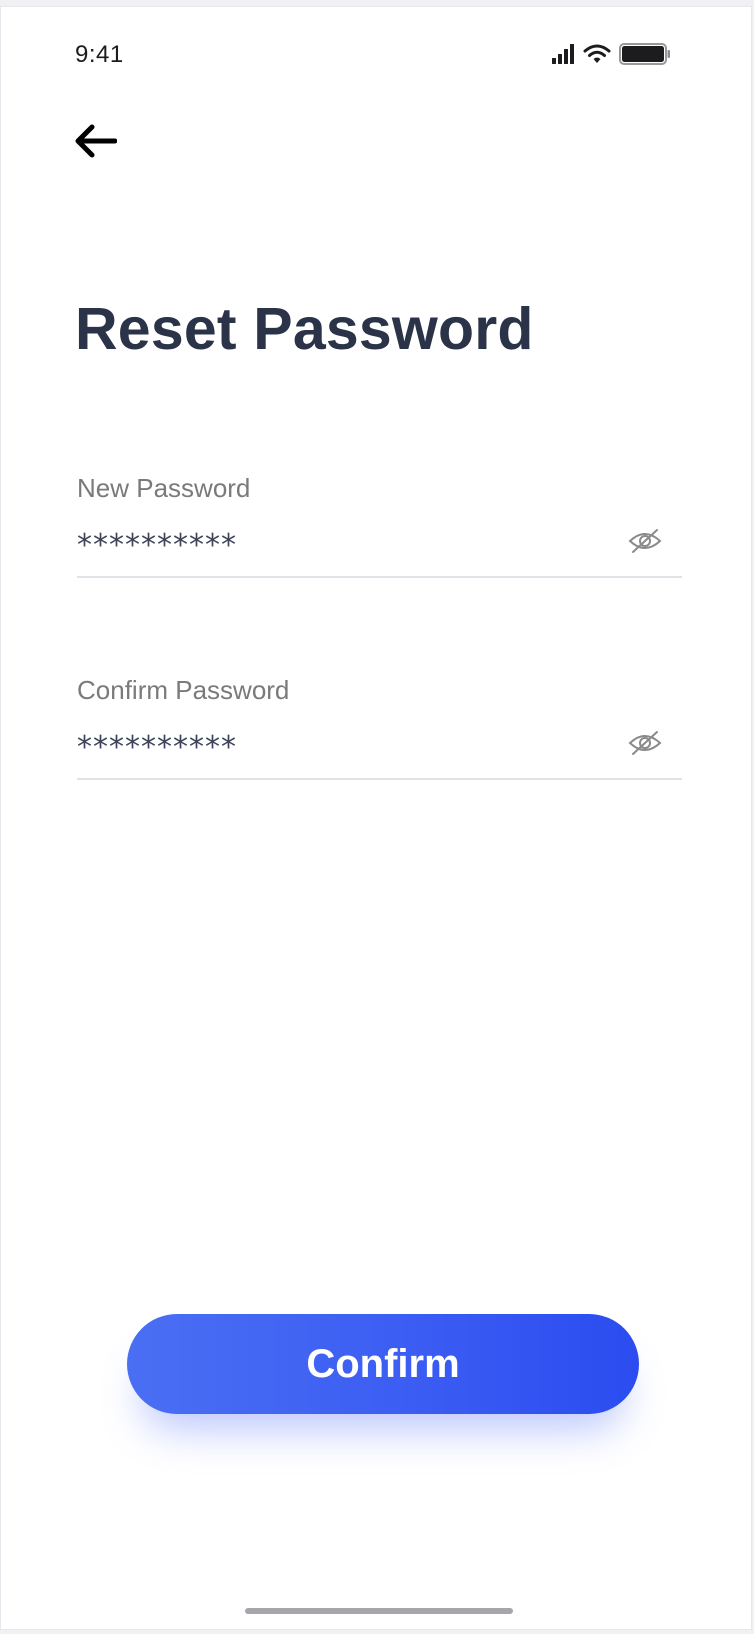 Image resolution: width=754 pixels, height=1634 pixels. I want to click on back-button, so click(95, 143).